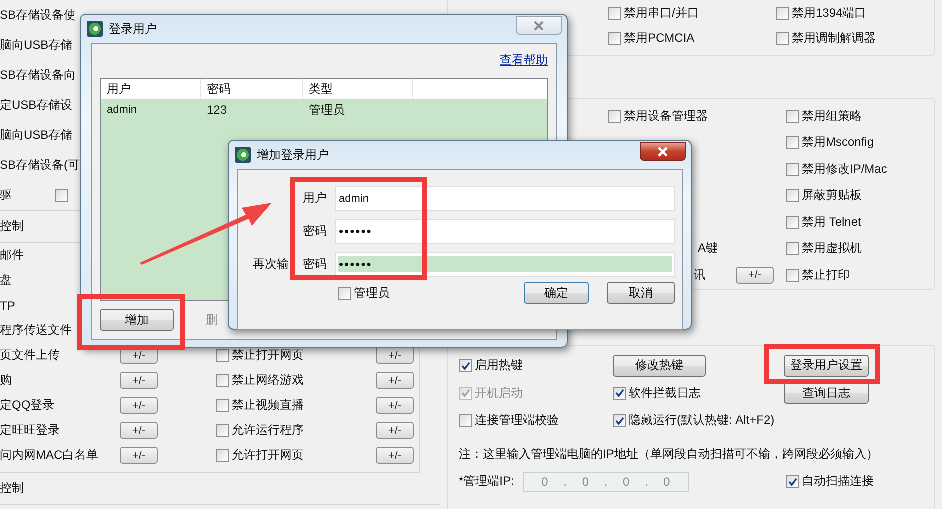  What do you see at coordinates (708, 249) in the screenshot?
I see `checkbox-label: A键` at bounding box center [708, 249].